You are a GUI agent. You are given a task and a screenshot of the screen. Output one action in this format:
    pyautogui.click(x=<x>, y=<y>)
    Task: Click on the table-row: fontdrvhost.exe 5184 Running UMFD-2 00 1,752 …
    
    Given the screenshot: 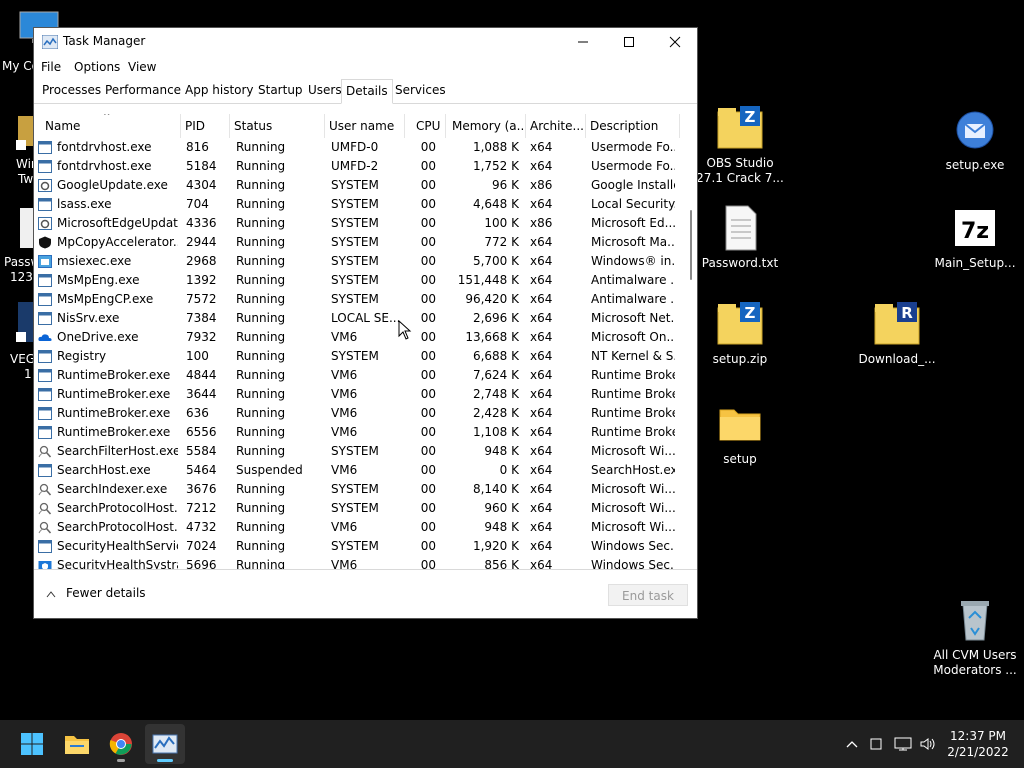 What is the action you would take?
    pyautogui.click(x=357, y=166)
    